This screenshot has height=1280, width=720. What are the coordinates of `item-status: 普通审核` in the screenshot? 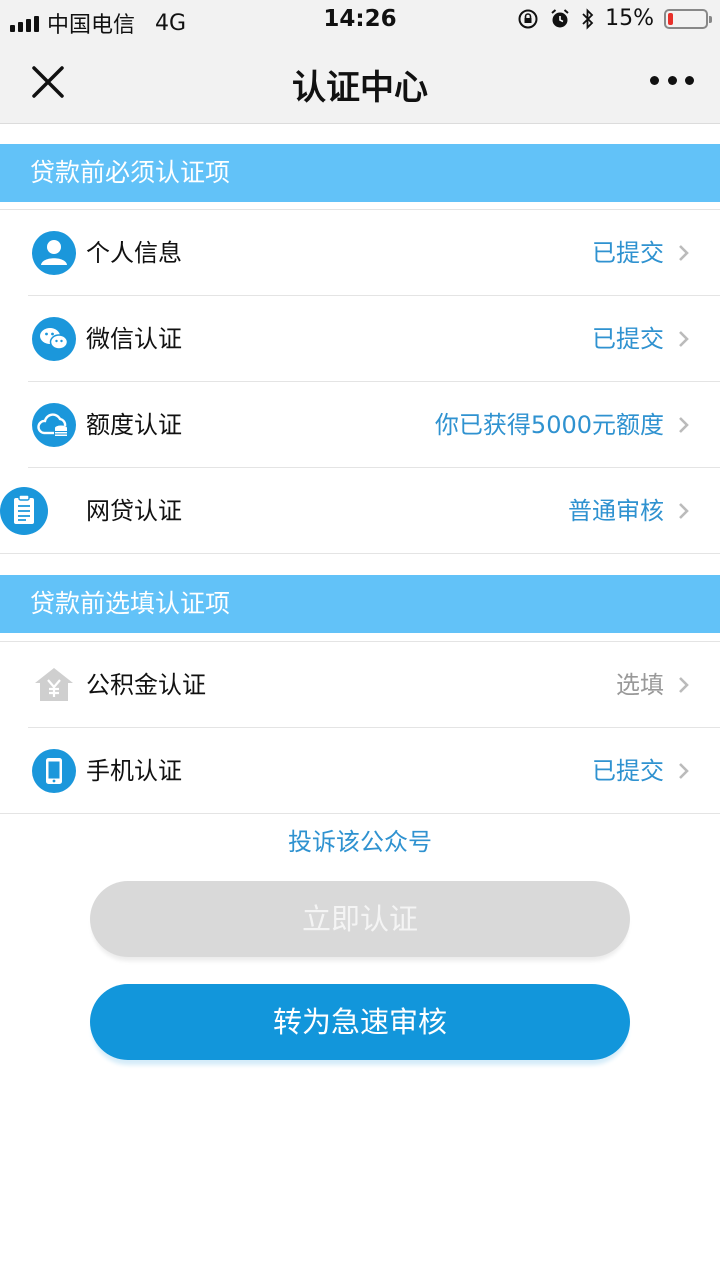 It's located at (616, 511).